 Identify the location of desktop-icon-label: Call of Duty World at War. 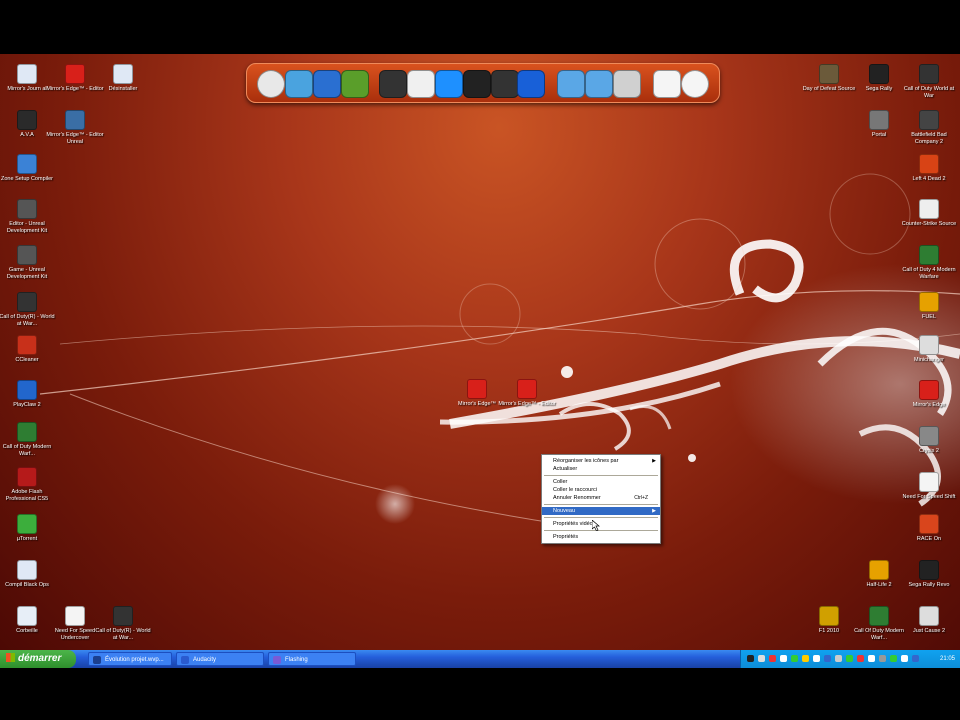
(929, 92).